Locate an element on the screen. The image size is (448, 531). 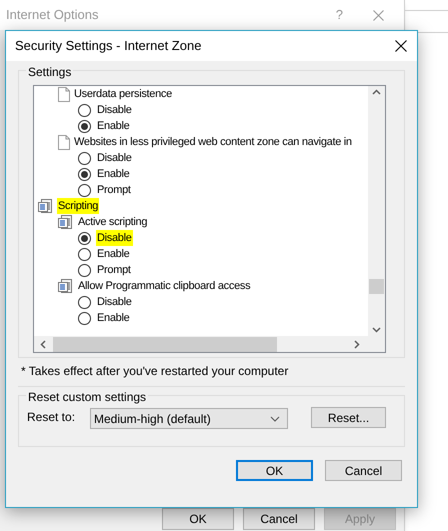
horizontal-scrollbar is located at coordinates (209, 344).